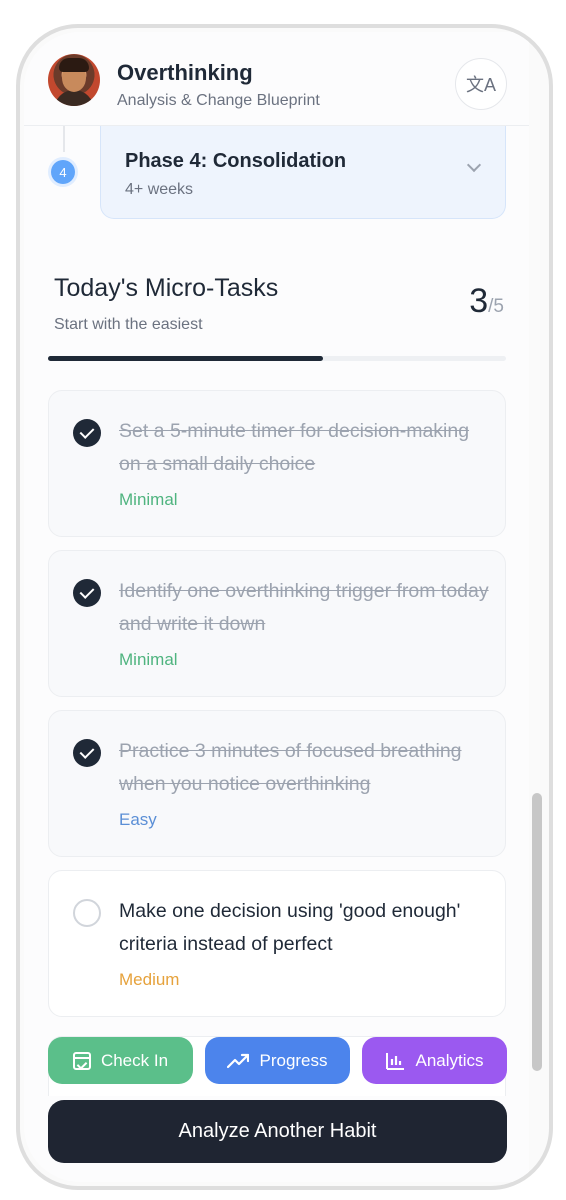  What do you see at coordinates (479, 301) in the screenshot?
I see `completed-count: 3` at bounding box center [479, 301].